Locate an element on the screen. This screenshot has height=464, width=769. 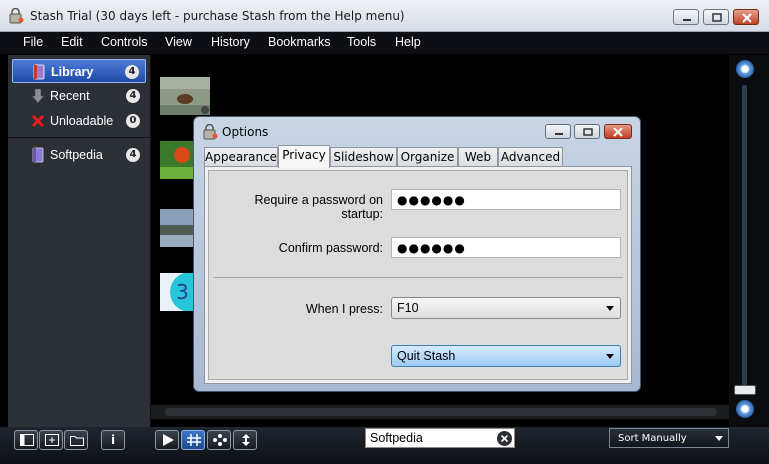
zoom-slider-handle is located at coordinates (745, 390).